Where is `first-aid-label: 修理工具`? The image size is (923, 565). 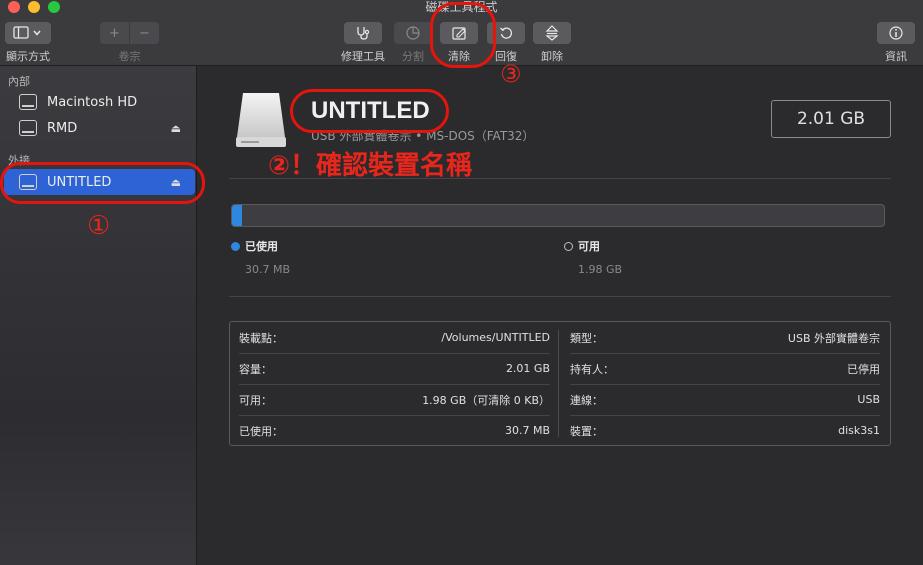
first-aid-label: 修理工具 is located at coordinates (363, 56).